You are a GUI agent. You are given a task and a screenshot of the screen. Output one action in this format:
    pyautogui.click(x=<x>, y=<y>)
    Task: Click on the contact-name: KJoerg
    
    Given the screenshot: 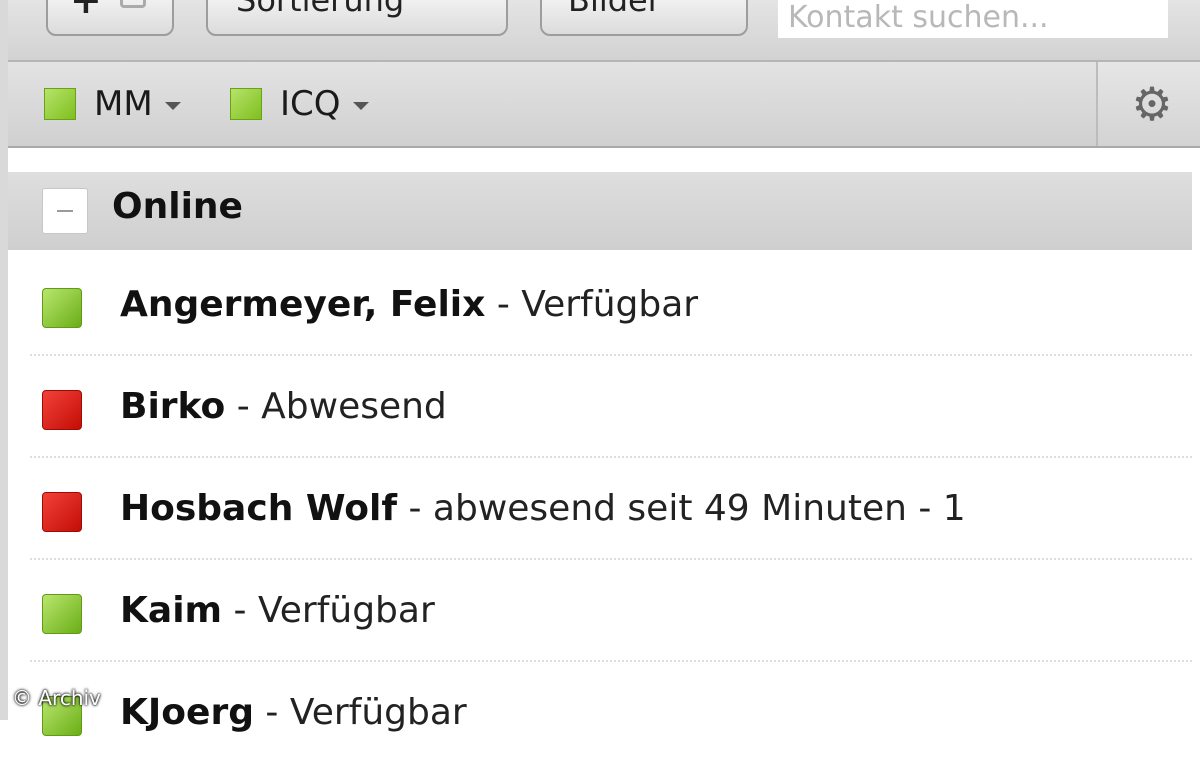 What is the action you would take?
    pyautogui.click(x=187, y=712)
    